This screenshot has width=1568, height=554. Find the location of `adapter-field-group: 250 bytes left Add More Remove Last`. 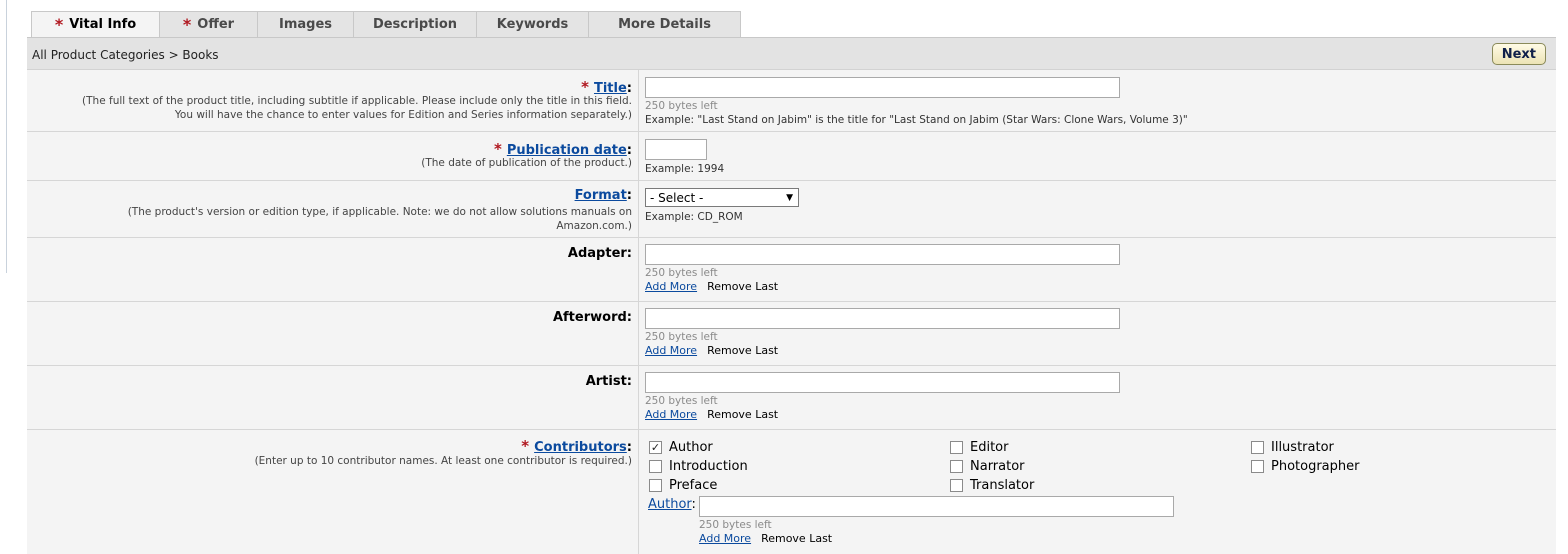

adapter-field-group: 250 bytes left Add More Remove Last is located at coordinates (882, 269).